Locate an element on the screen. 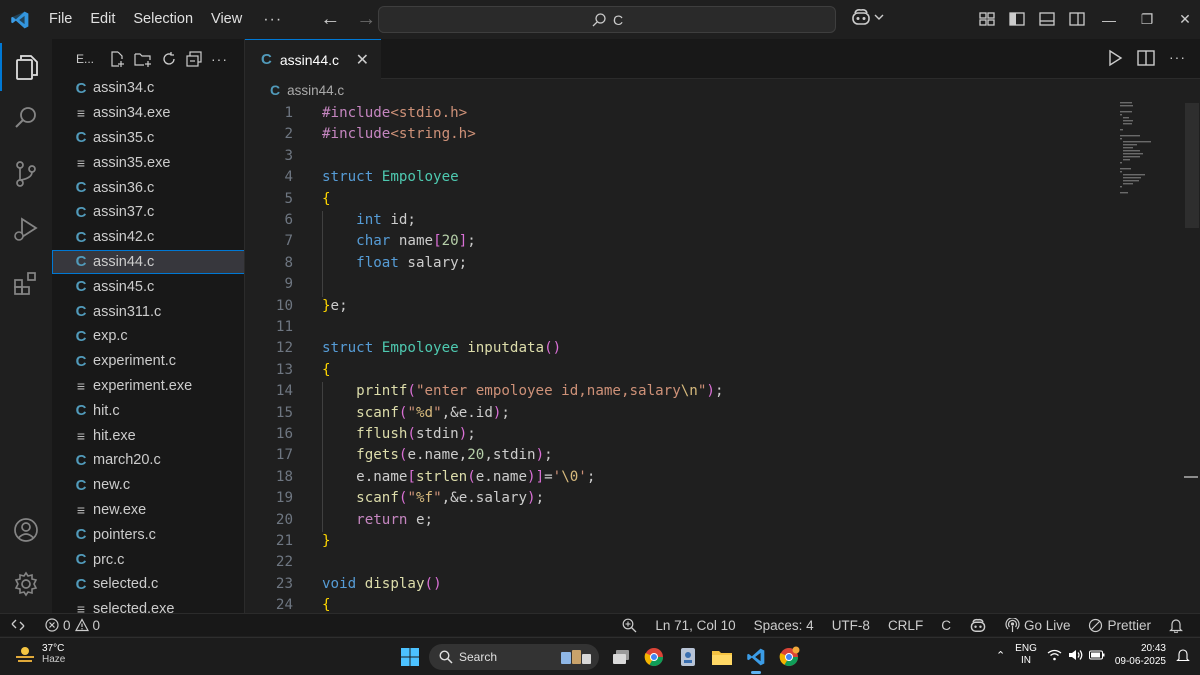 This screenshot has height=675, width=1200. code-line: 20 return e; is located at coordinates (680, 520).